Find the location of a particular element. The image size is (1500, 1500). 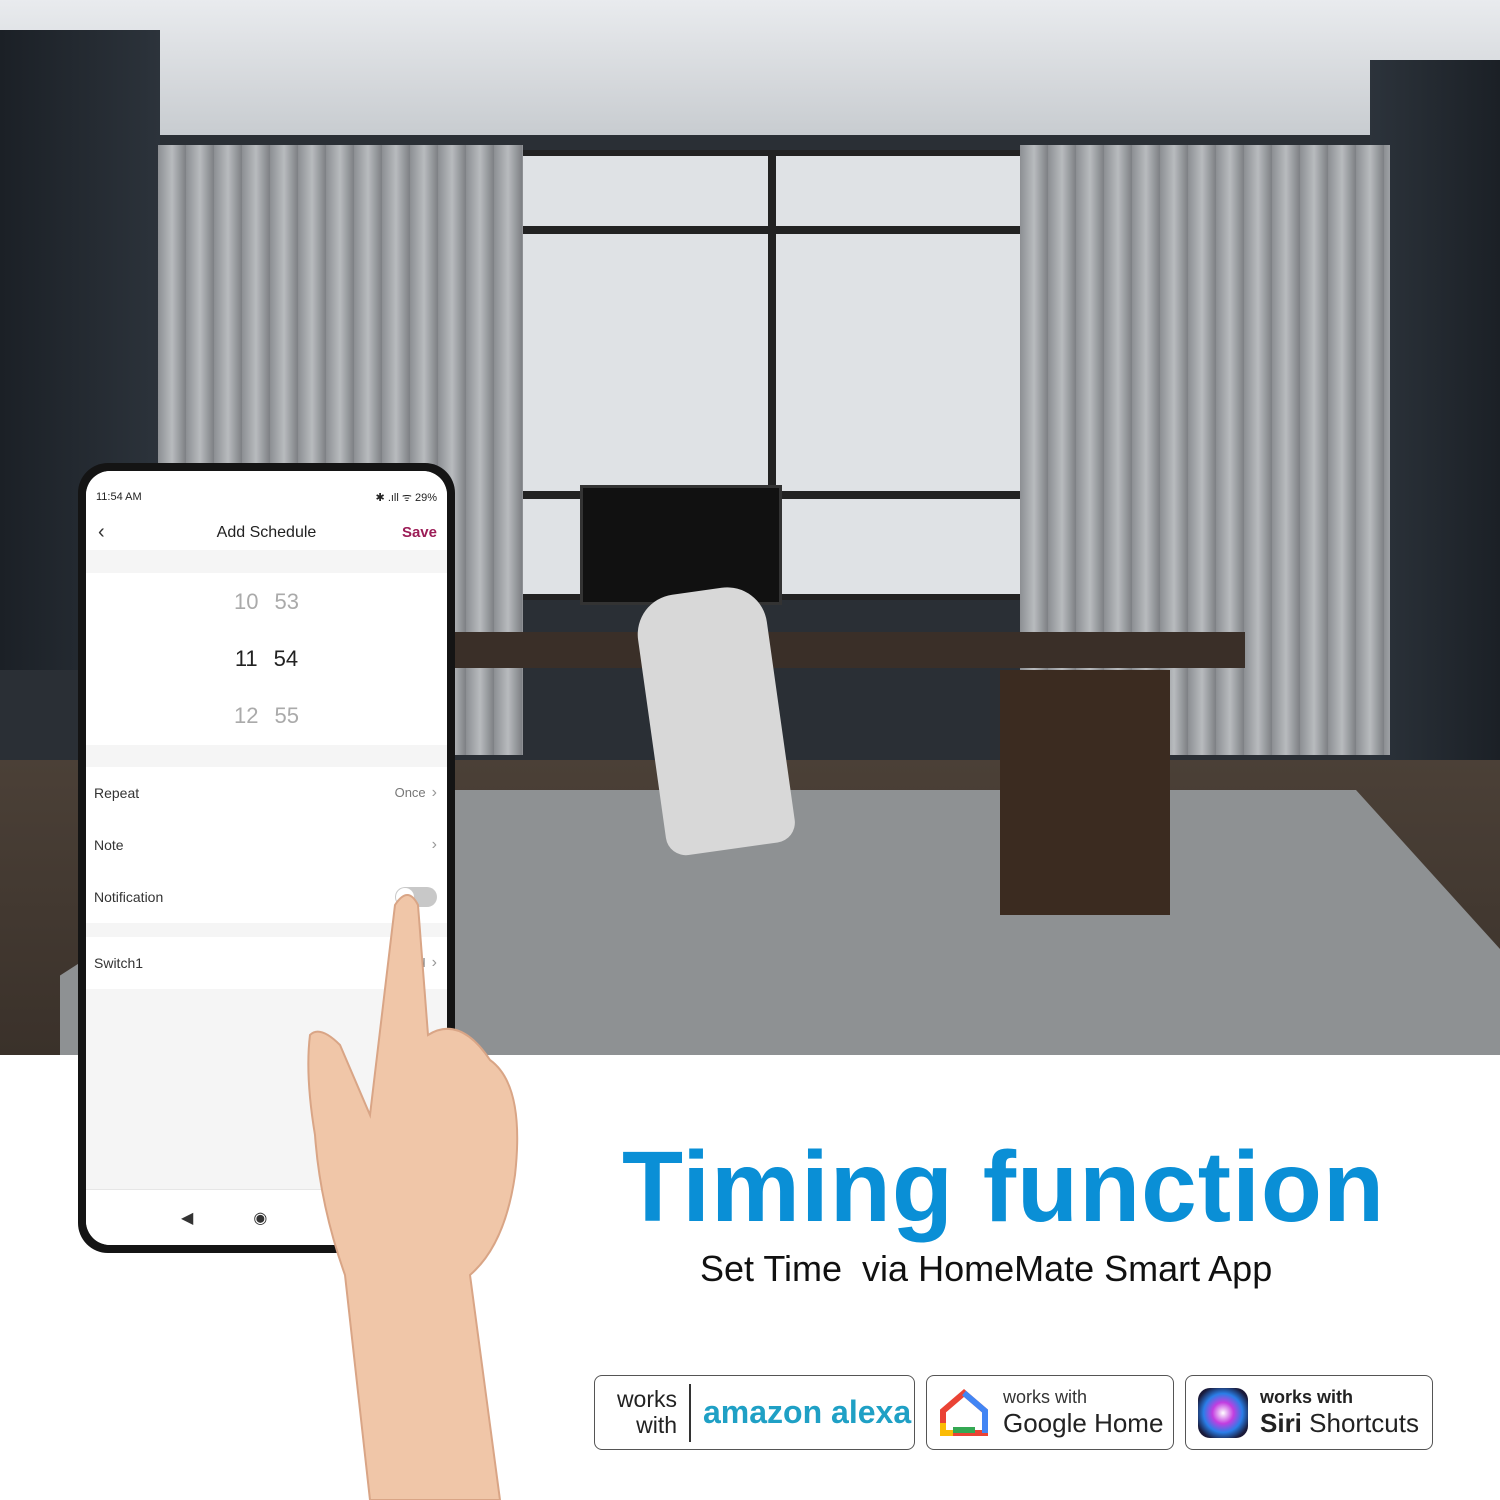

back-icon: ‹ is located at coordinates (101, 532).